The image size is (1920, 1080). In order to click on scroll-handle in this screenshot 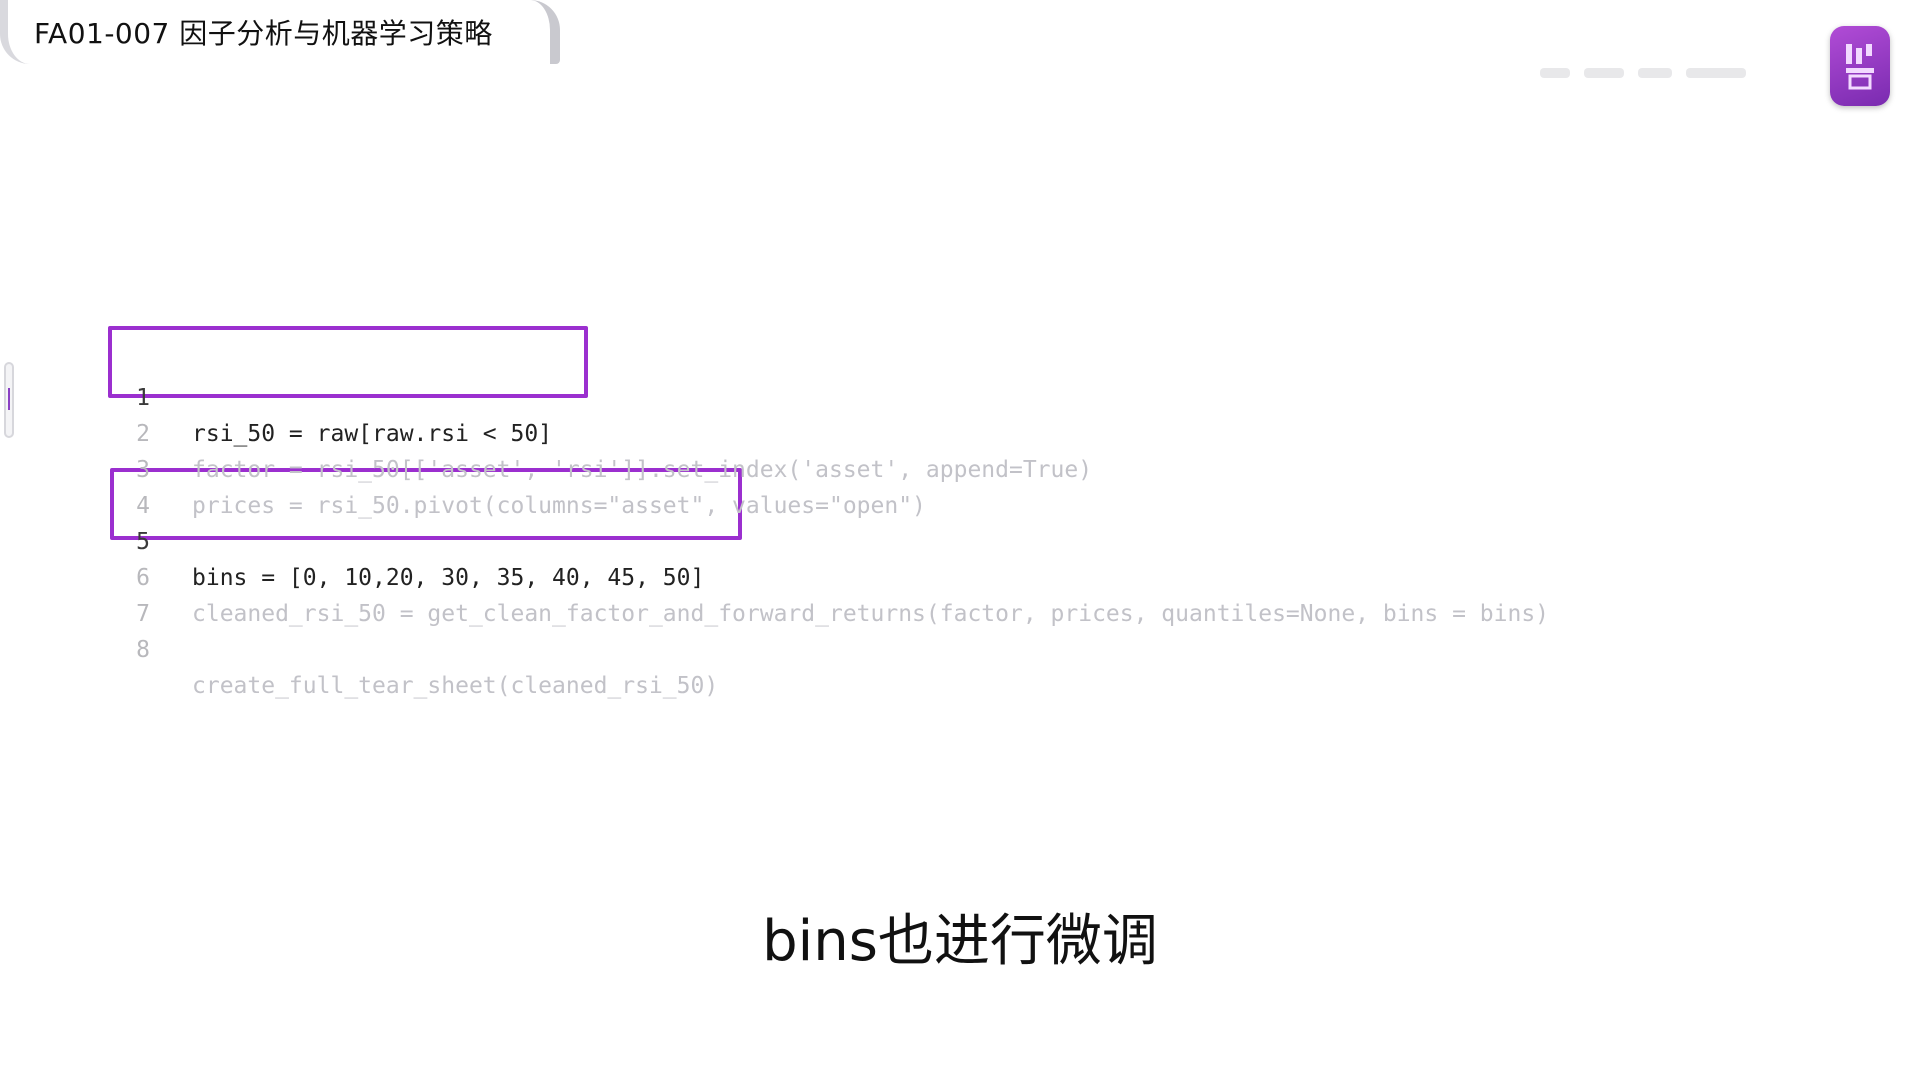, I will do `click(9, 400)`.